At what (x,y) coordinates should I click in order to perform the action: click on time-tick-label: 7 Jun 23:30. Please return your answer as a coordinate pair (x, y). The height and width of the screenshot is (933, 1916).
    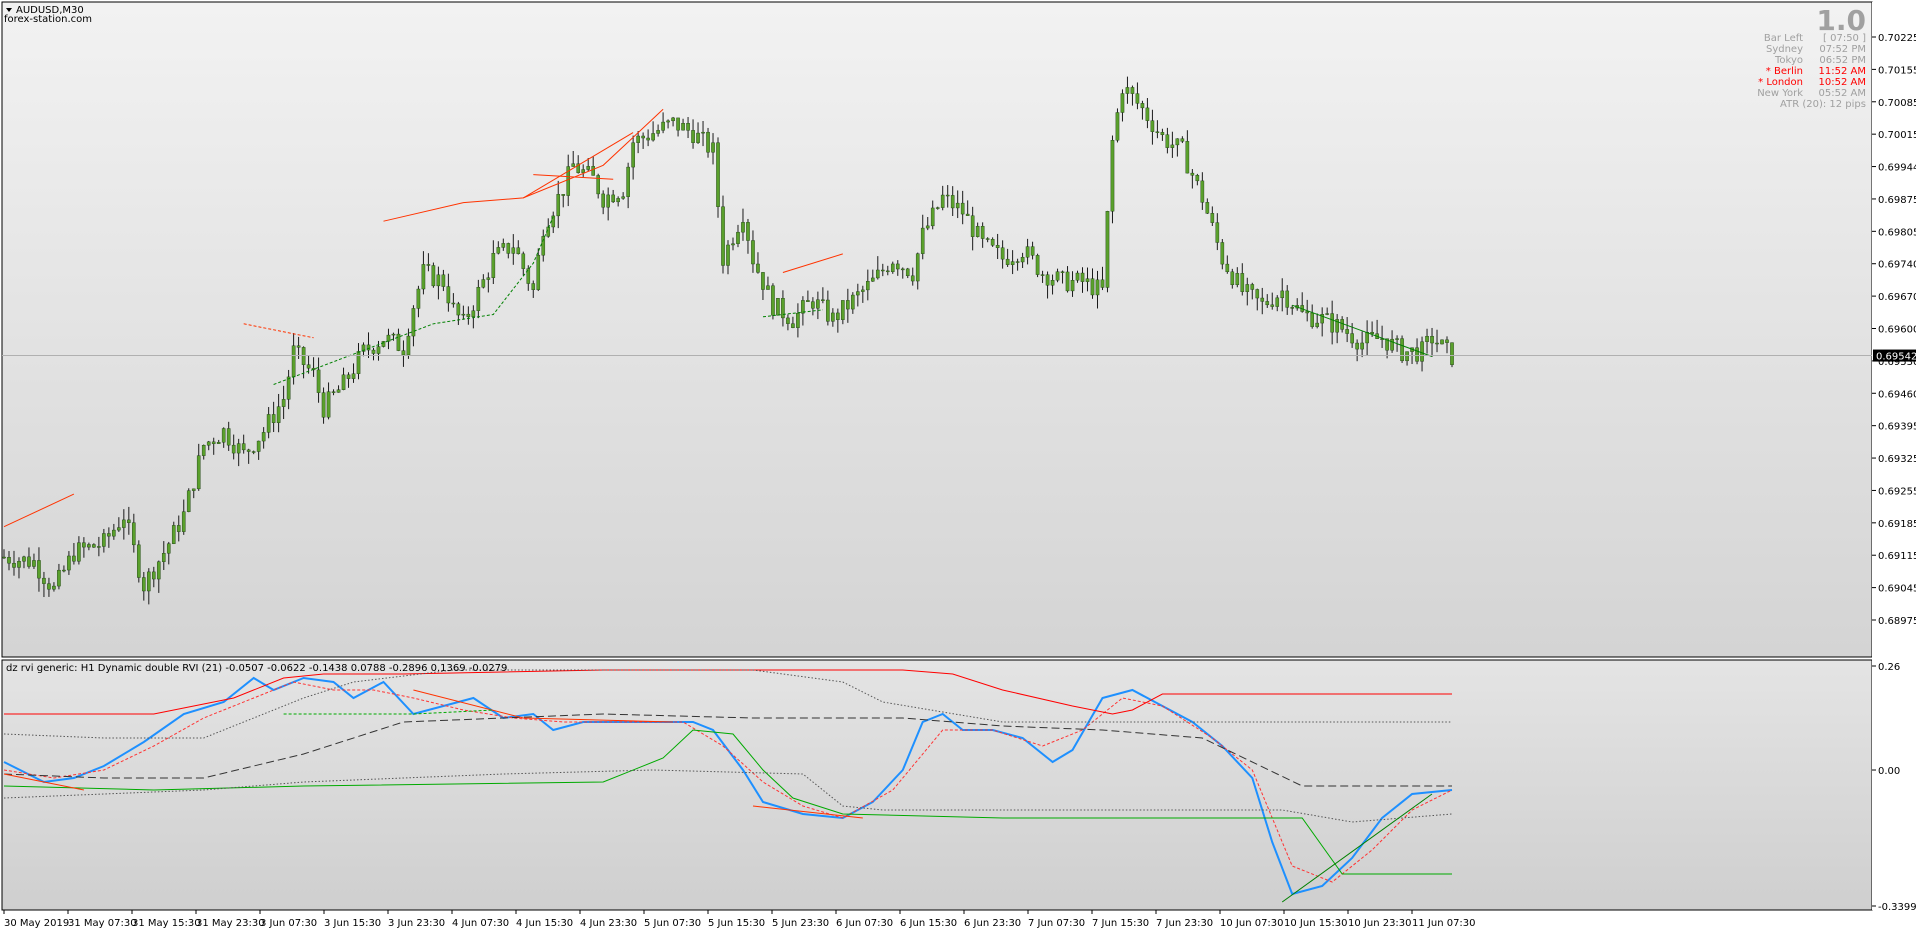
    Looking at the image, I should click on (1184, 923).